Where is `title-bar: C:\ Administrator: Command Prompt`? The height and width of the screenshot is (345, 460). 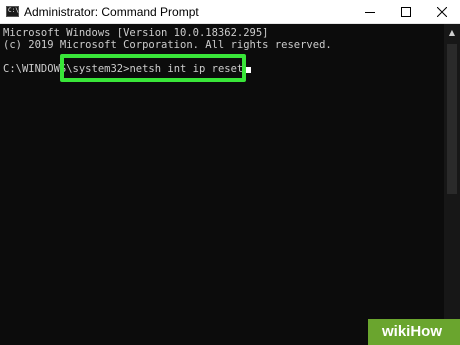
title-bar: C:\ Administrator: Command Prompt is located at coordinates (230, 12).